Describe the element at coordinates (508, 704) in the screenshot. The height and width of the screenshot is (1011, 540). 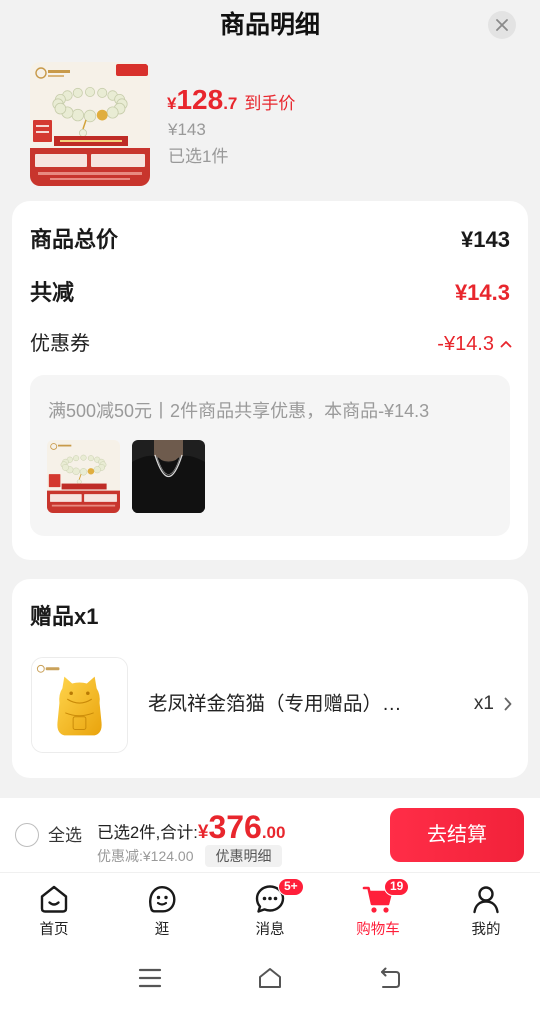
I see `chevron-right-icon` at that location.